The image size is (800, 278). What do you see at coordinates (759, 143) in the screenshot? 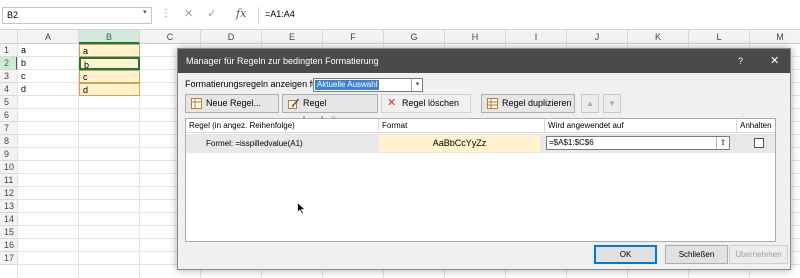
I see `stop-if-true-checkbox` at bounding box center [759, 143].